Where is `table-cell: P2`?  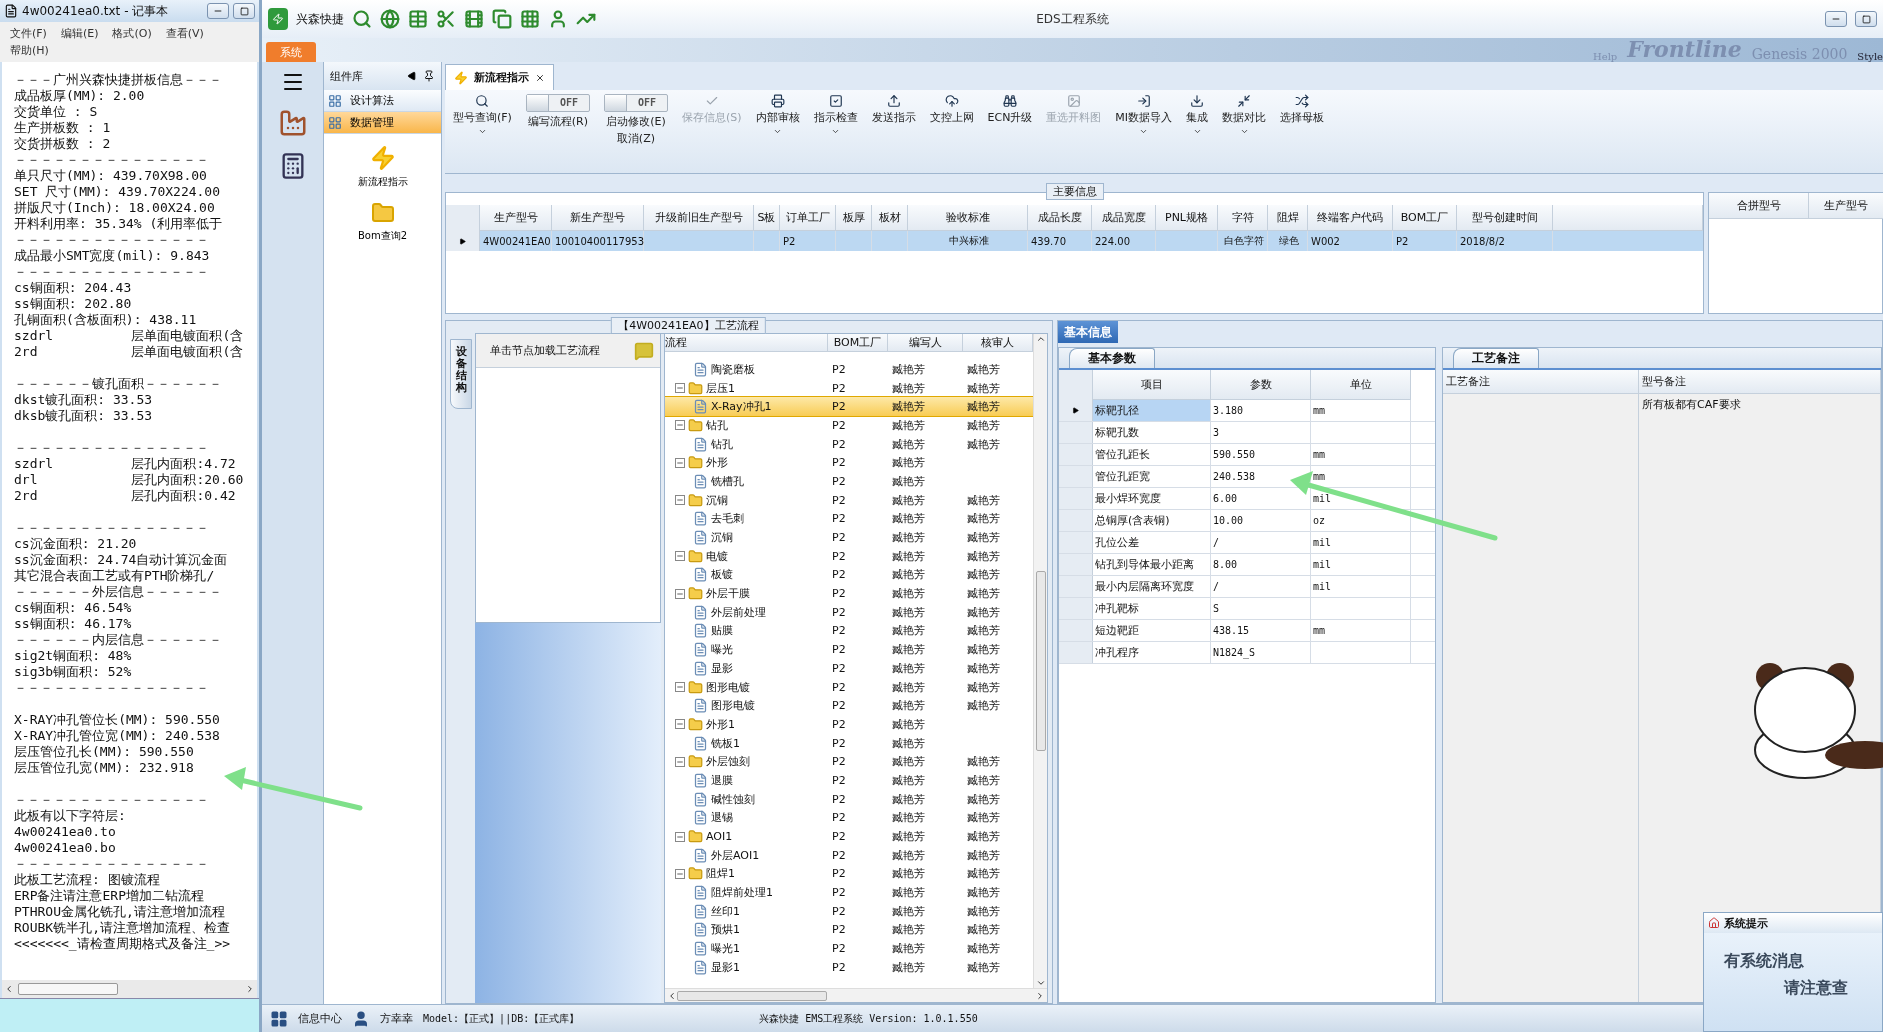
table-cell: P2 is located at coordinates (808, 241).